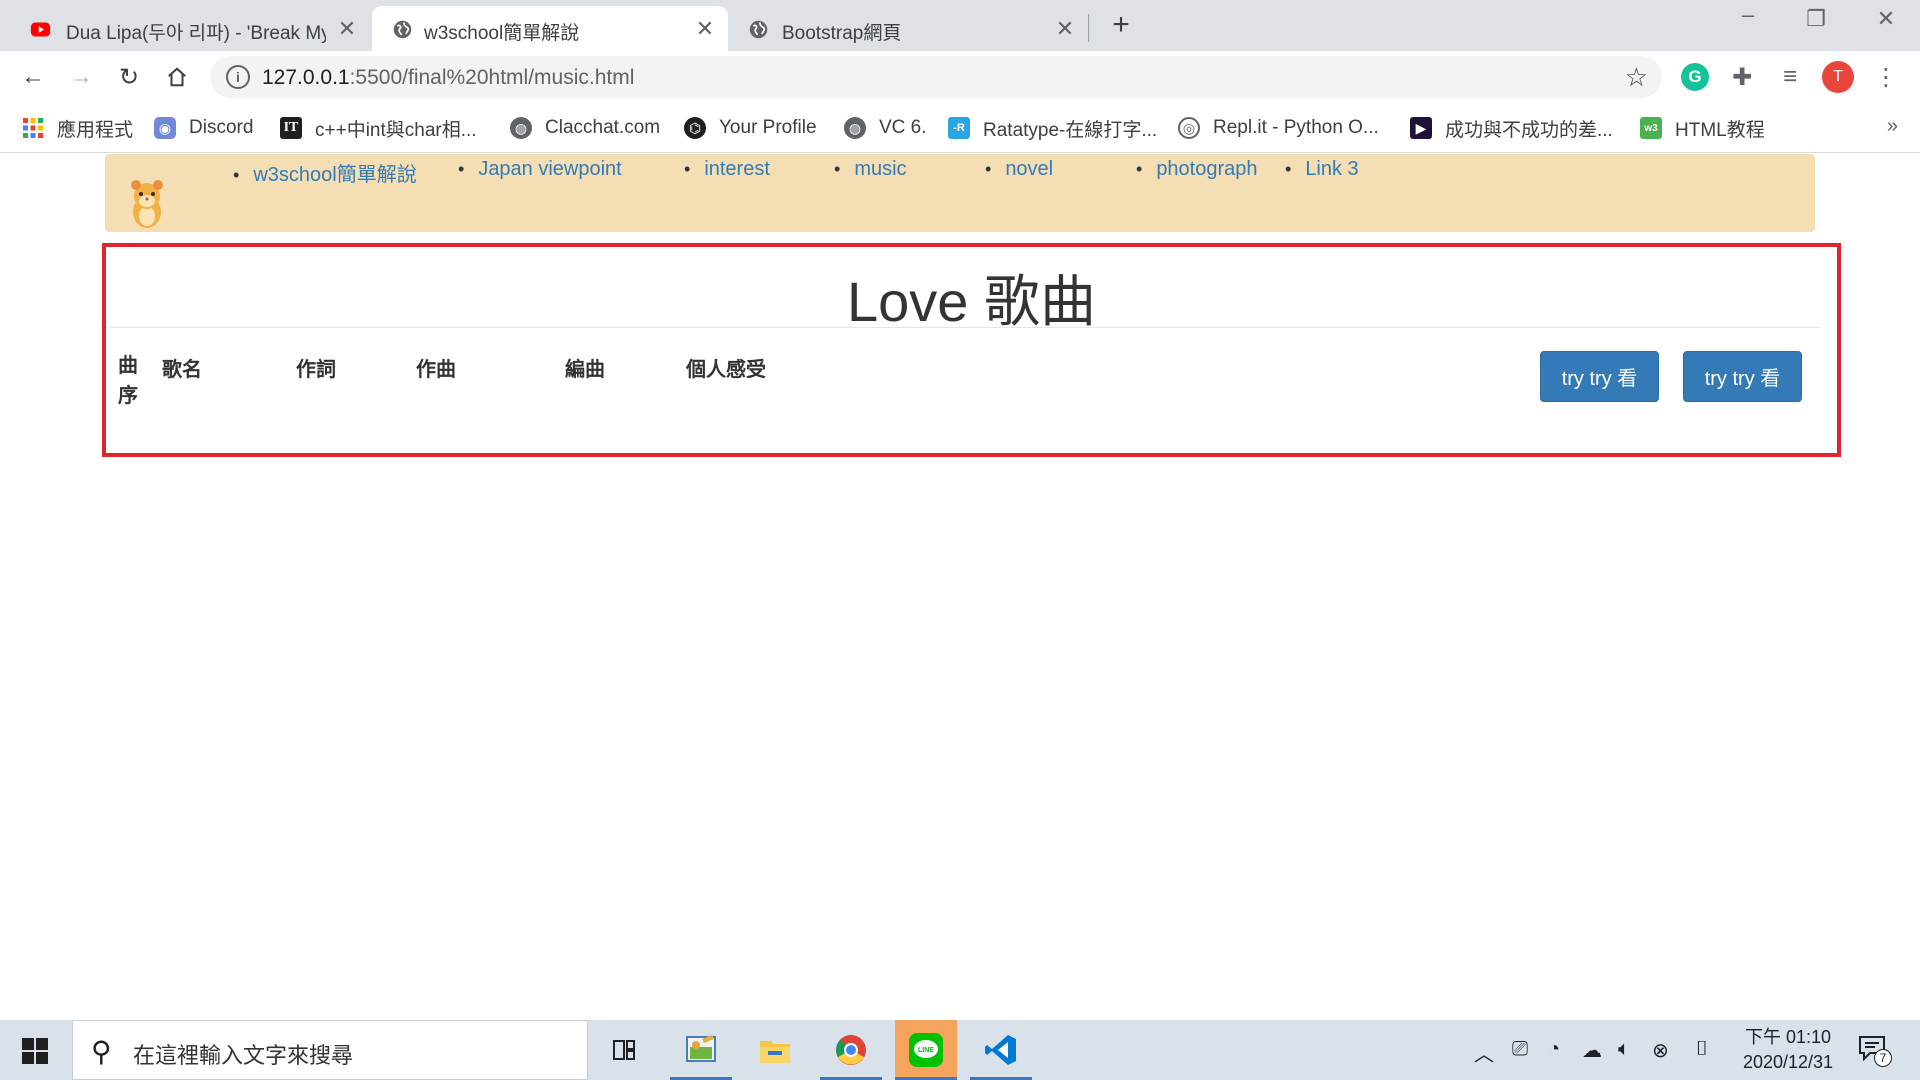 The width and height of the screenshot is (1920, 1080). What do you see at coordinates (1520, 1049) in the screenshot?
I see `tray-meet-icon: ⎚` at bounding box center [1520, 1049].